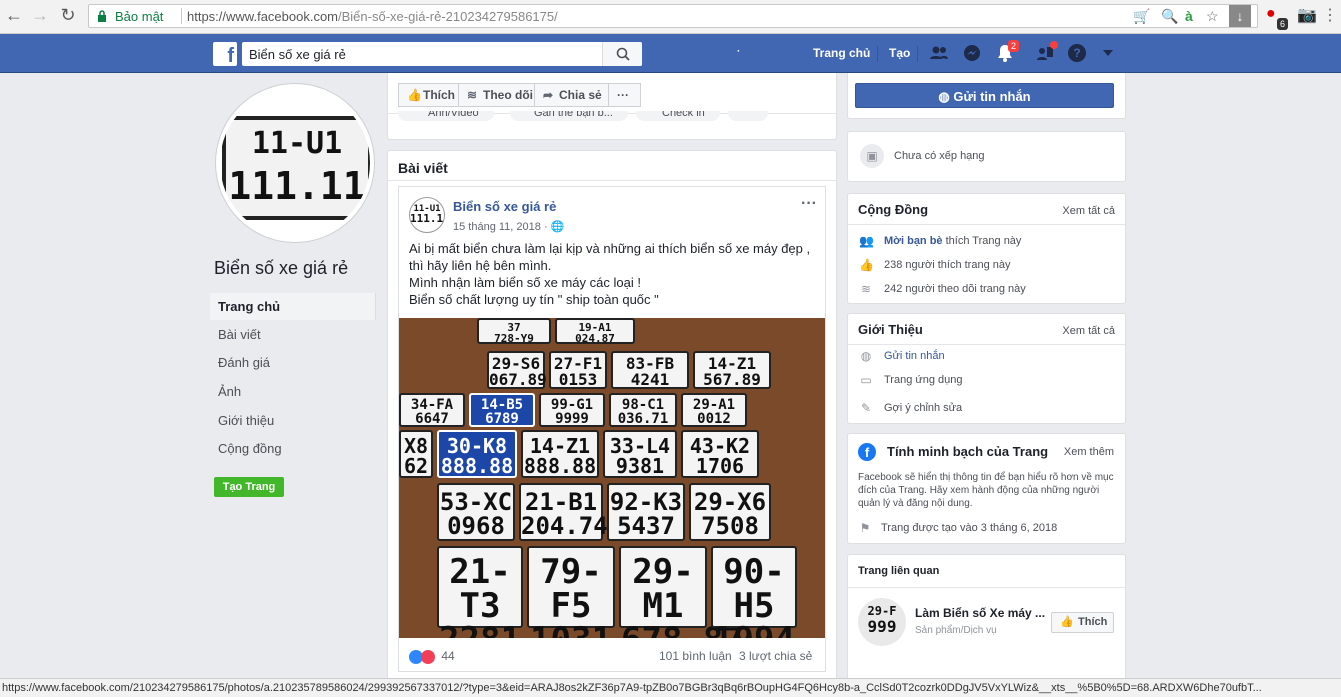  What do you see at coordinates (877, 54) in the screenshot?
I see `divider` at bounding box center [877, 54].